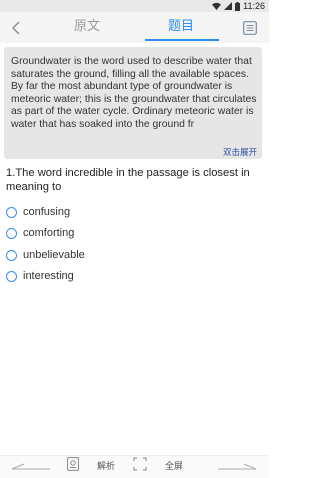 The width and height of the screenshot is (320, 478). I want to click on chevron-left-icon, so click(16, 28).